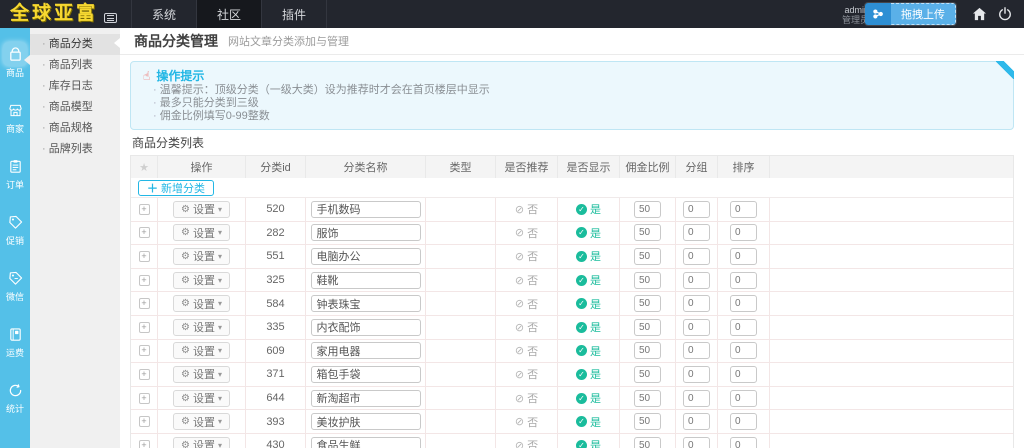  What do you see at coordinates (163, 14) in the screenshot?
I see `nav-item-system: 系统` at bounding box center [163, 14].